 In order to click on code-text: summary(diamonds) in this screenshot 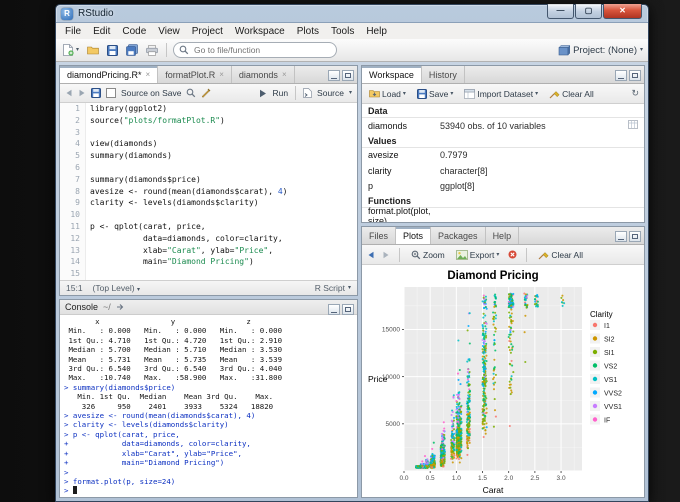, I will do `click(129, 156)`.